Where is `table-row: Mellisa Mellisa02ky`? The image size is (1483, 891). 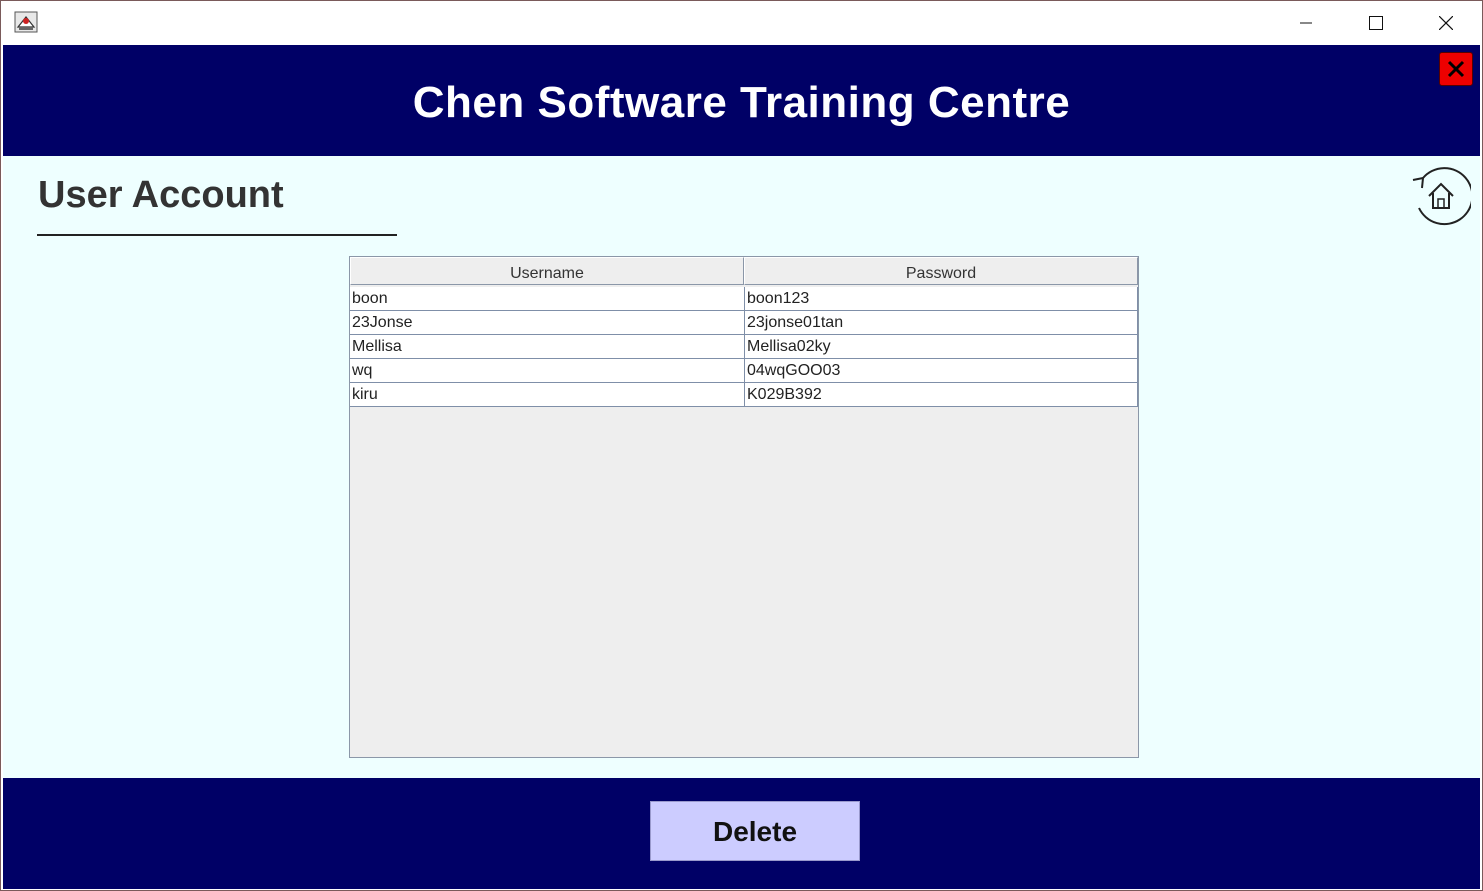
table-row: Mellisa Mellisa02ky is located at coordinates (744, 347).